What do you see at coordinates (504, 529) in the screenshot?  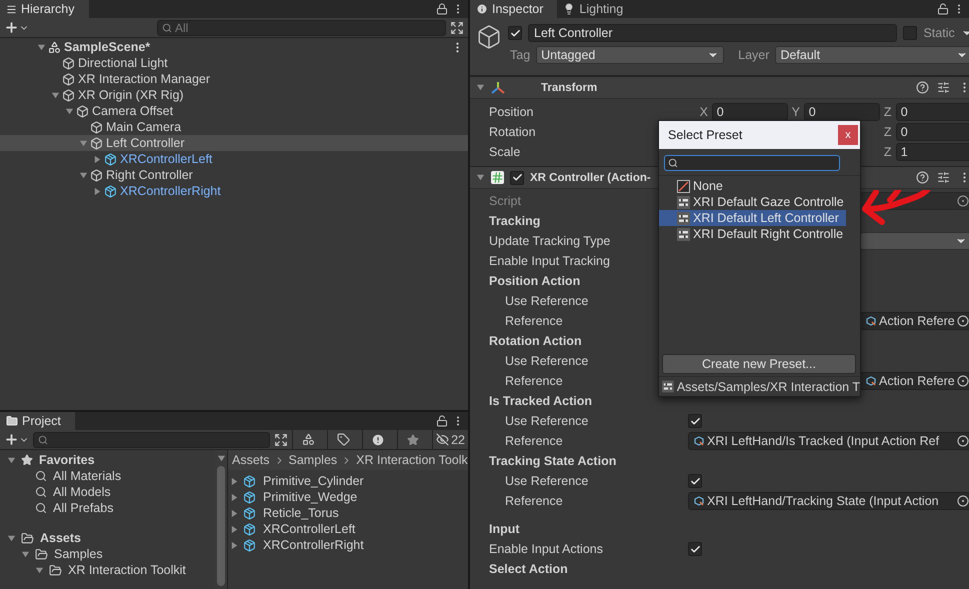 I see `section-heading: Input` at bounding box center [504, 529].